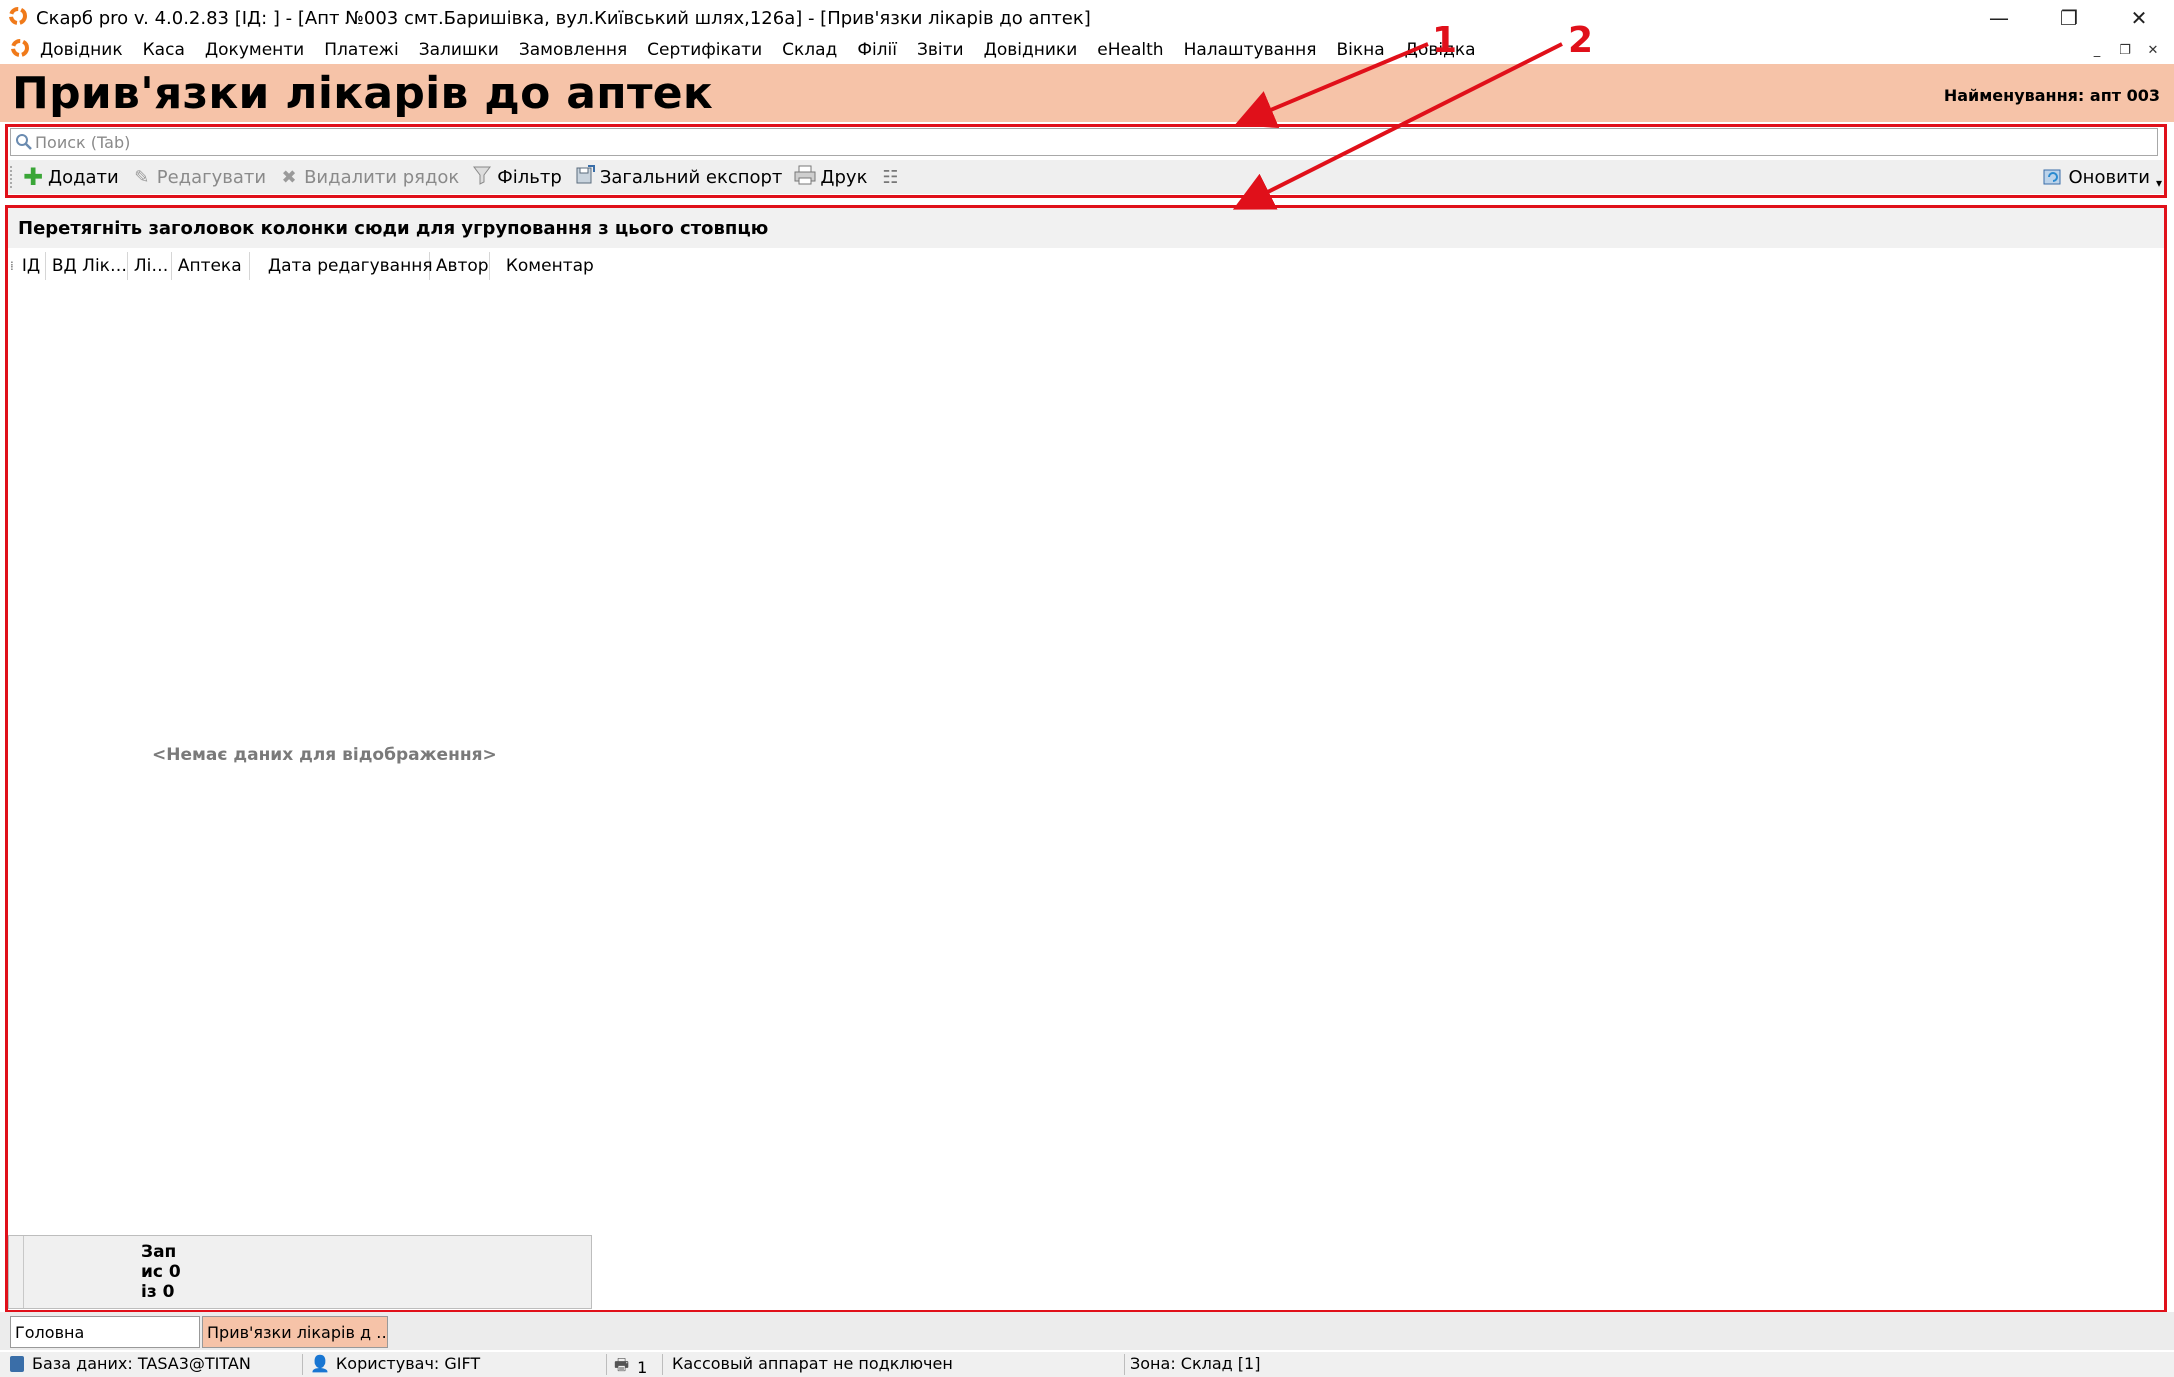  Describe the element at coordinates (1195, 1363) in the screenshot. I see `status-zone: Зона: Склад [1]` at that location.